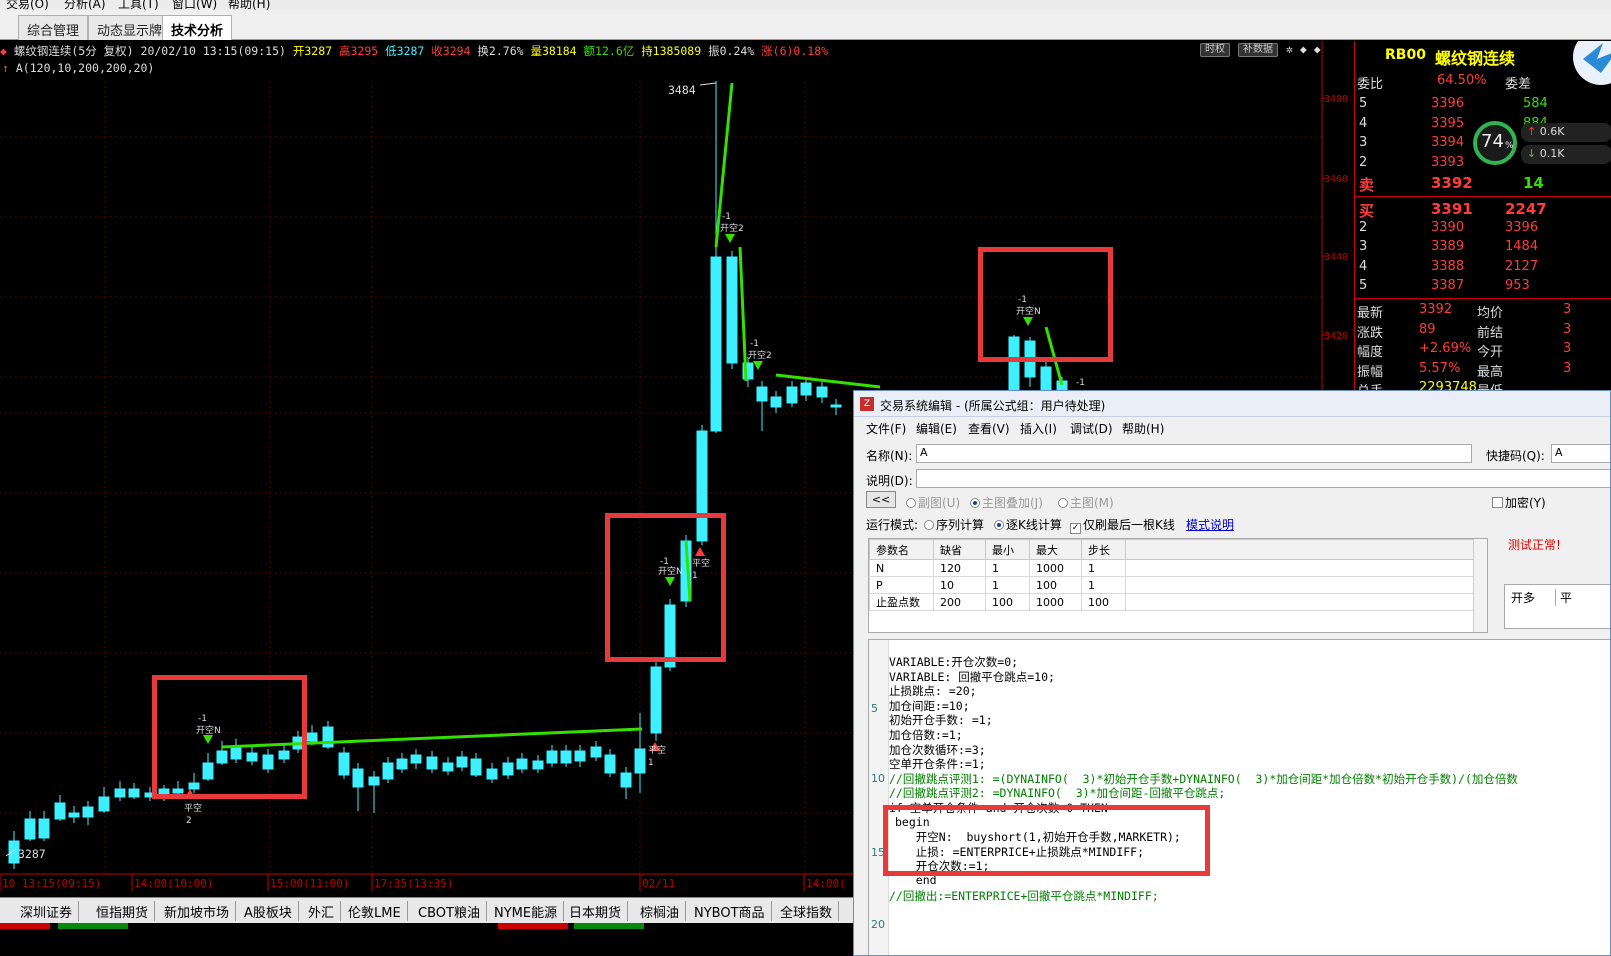 The height and width of the screenshot is (956, 1611). Describe the element at coordinates (1519, 502) in the screenshot. I see `encrypt-checkbox: 加密(Y)` at that location.